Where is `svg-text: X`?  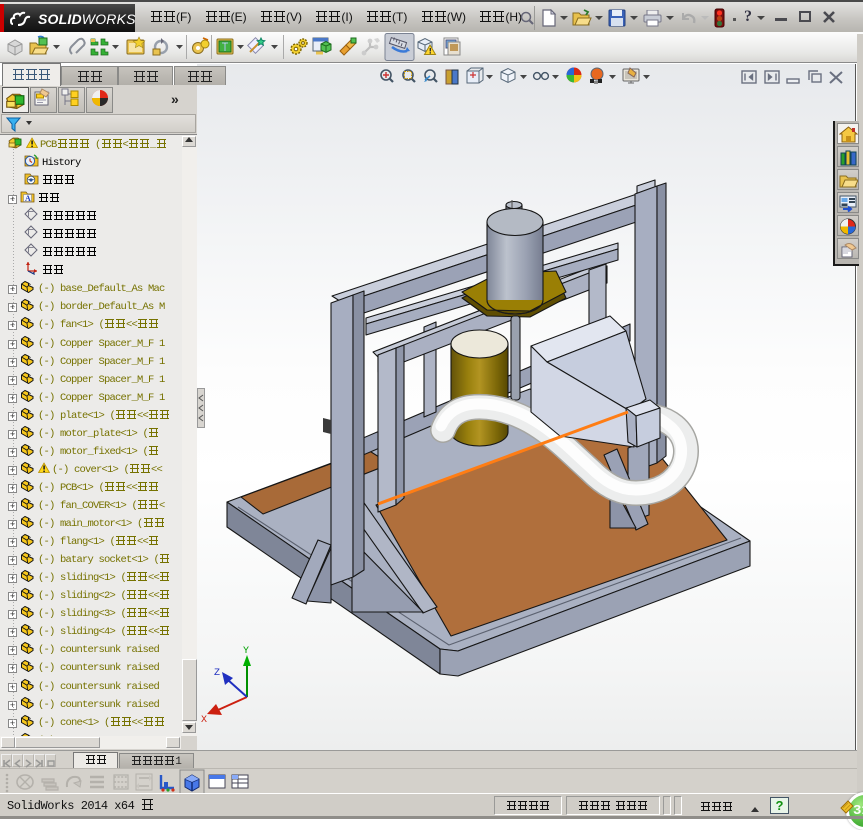
svg-text: X is located at coordinates (204, 720).